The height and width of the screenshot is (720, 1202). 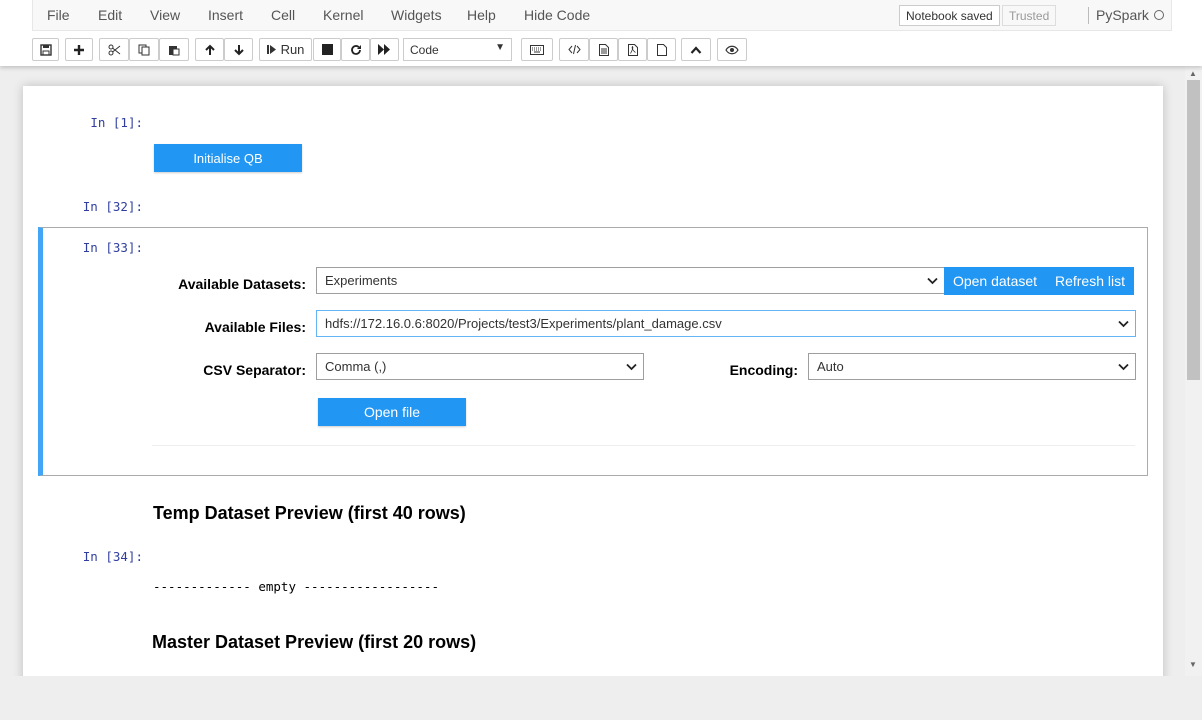 I want to click on files-label: Available Files:, so click(x=255, y=327).